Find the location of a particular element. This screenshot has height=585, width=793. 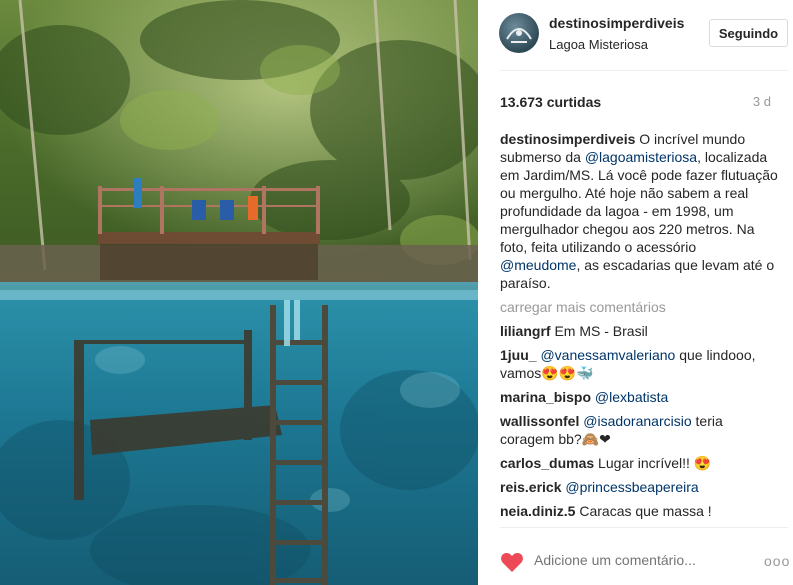

heart-icon is located at coordinates (512, 562).